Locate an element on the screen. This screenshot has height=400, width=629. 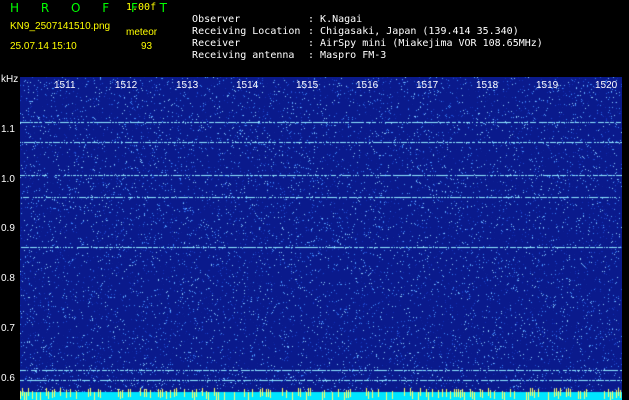
info-row-antenna: Receiving antenna: Maspro FM-3 is located at coordinates (289, 55).